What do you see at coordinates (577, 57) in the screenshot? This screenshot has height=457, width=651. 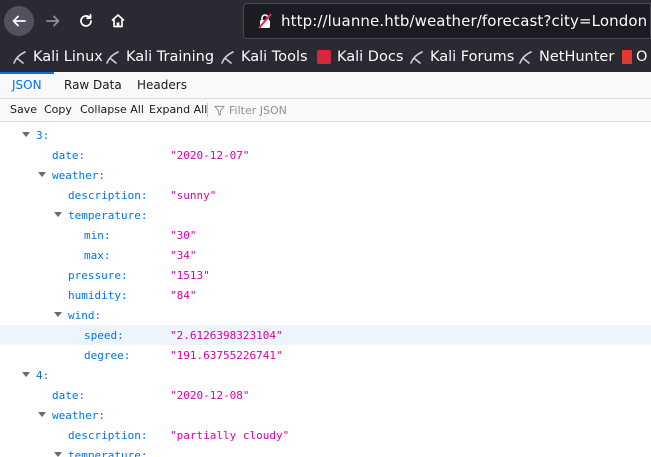 I see `bookmark-label: NetHunter` at bounding box center [577, 57].